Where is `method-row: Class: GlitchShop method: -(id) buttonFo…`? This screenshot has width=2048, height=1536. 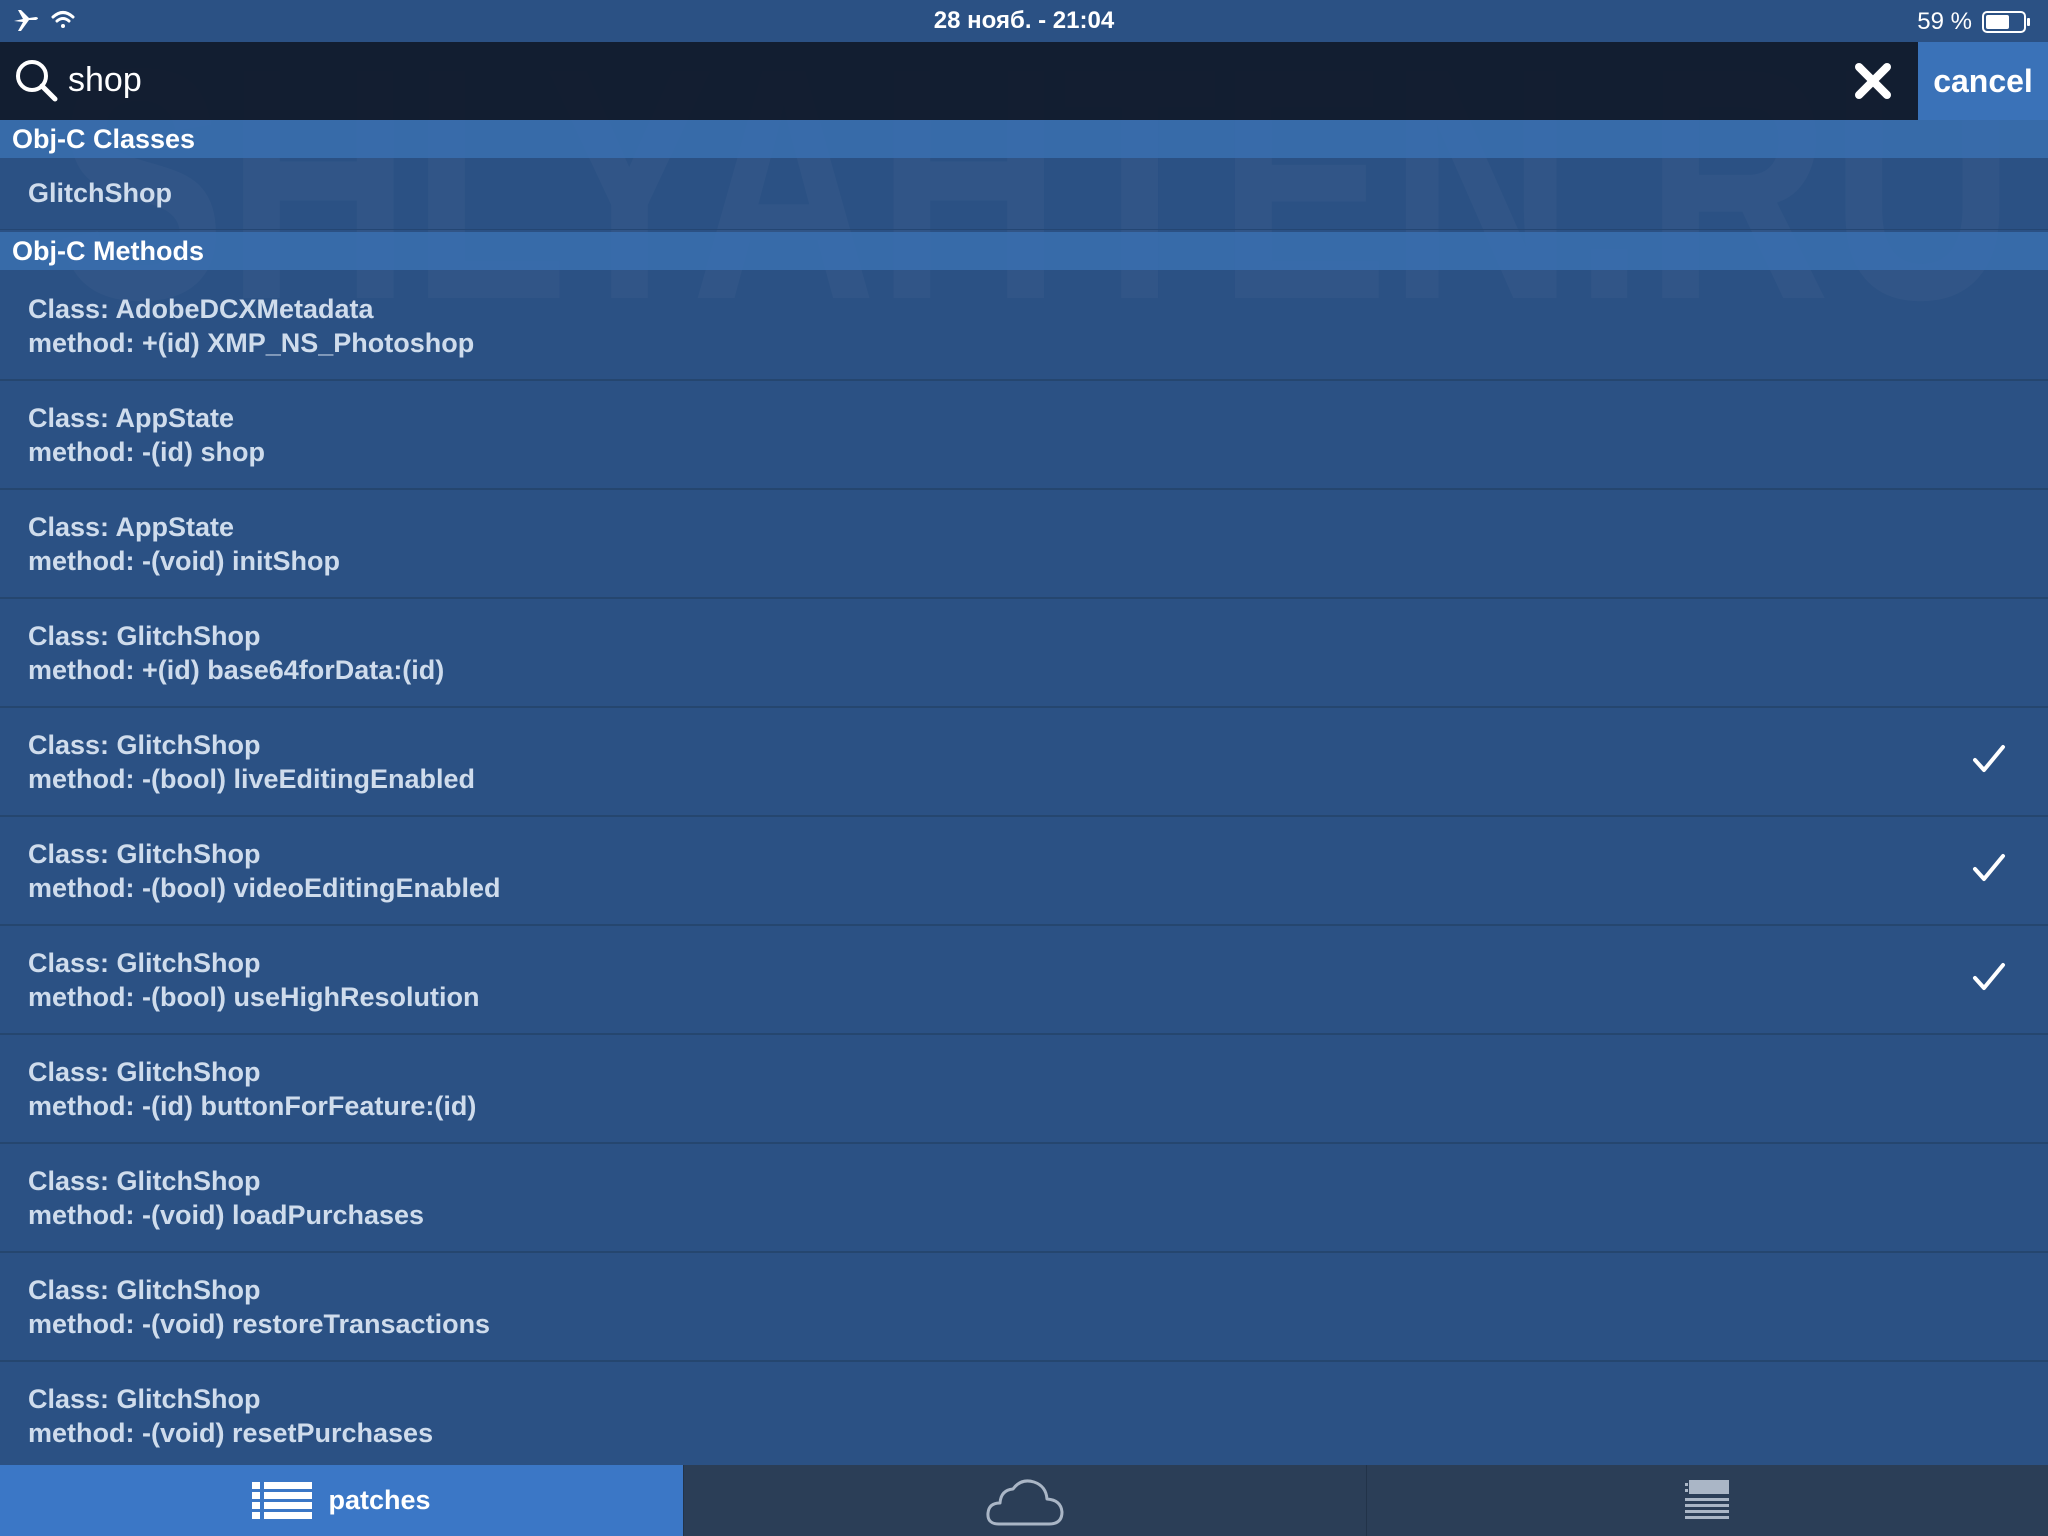 method-row: Class: GlitchShop method: -(id) buttonFo… is located at coordinates (1024, 1089).